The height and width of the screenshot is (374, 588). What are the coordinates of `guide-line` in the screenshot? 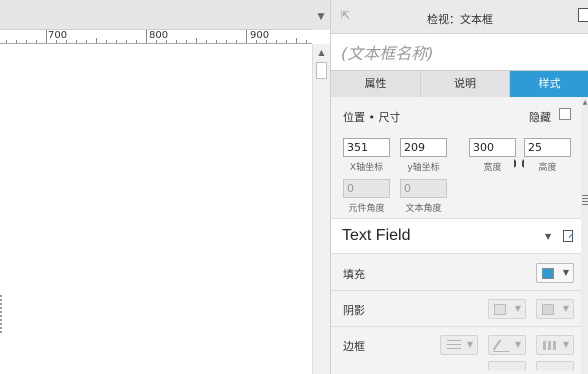 It's located at (1, 315).